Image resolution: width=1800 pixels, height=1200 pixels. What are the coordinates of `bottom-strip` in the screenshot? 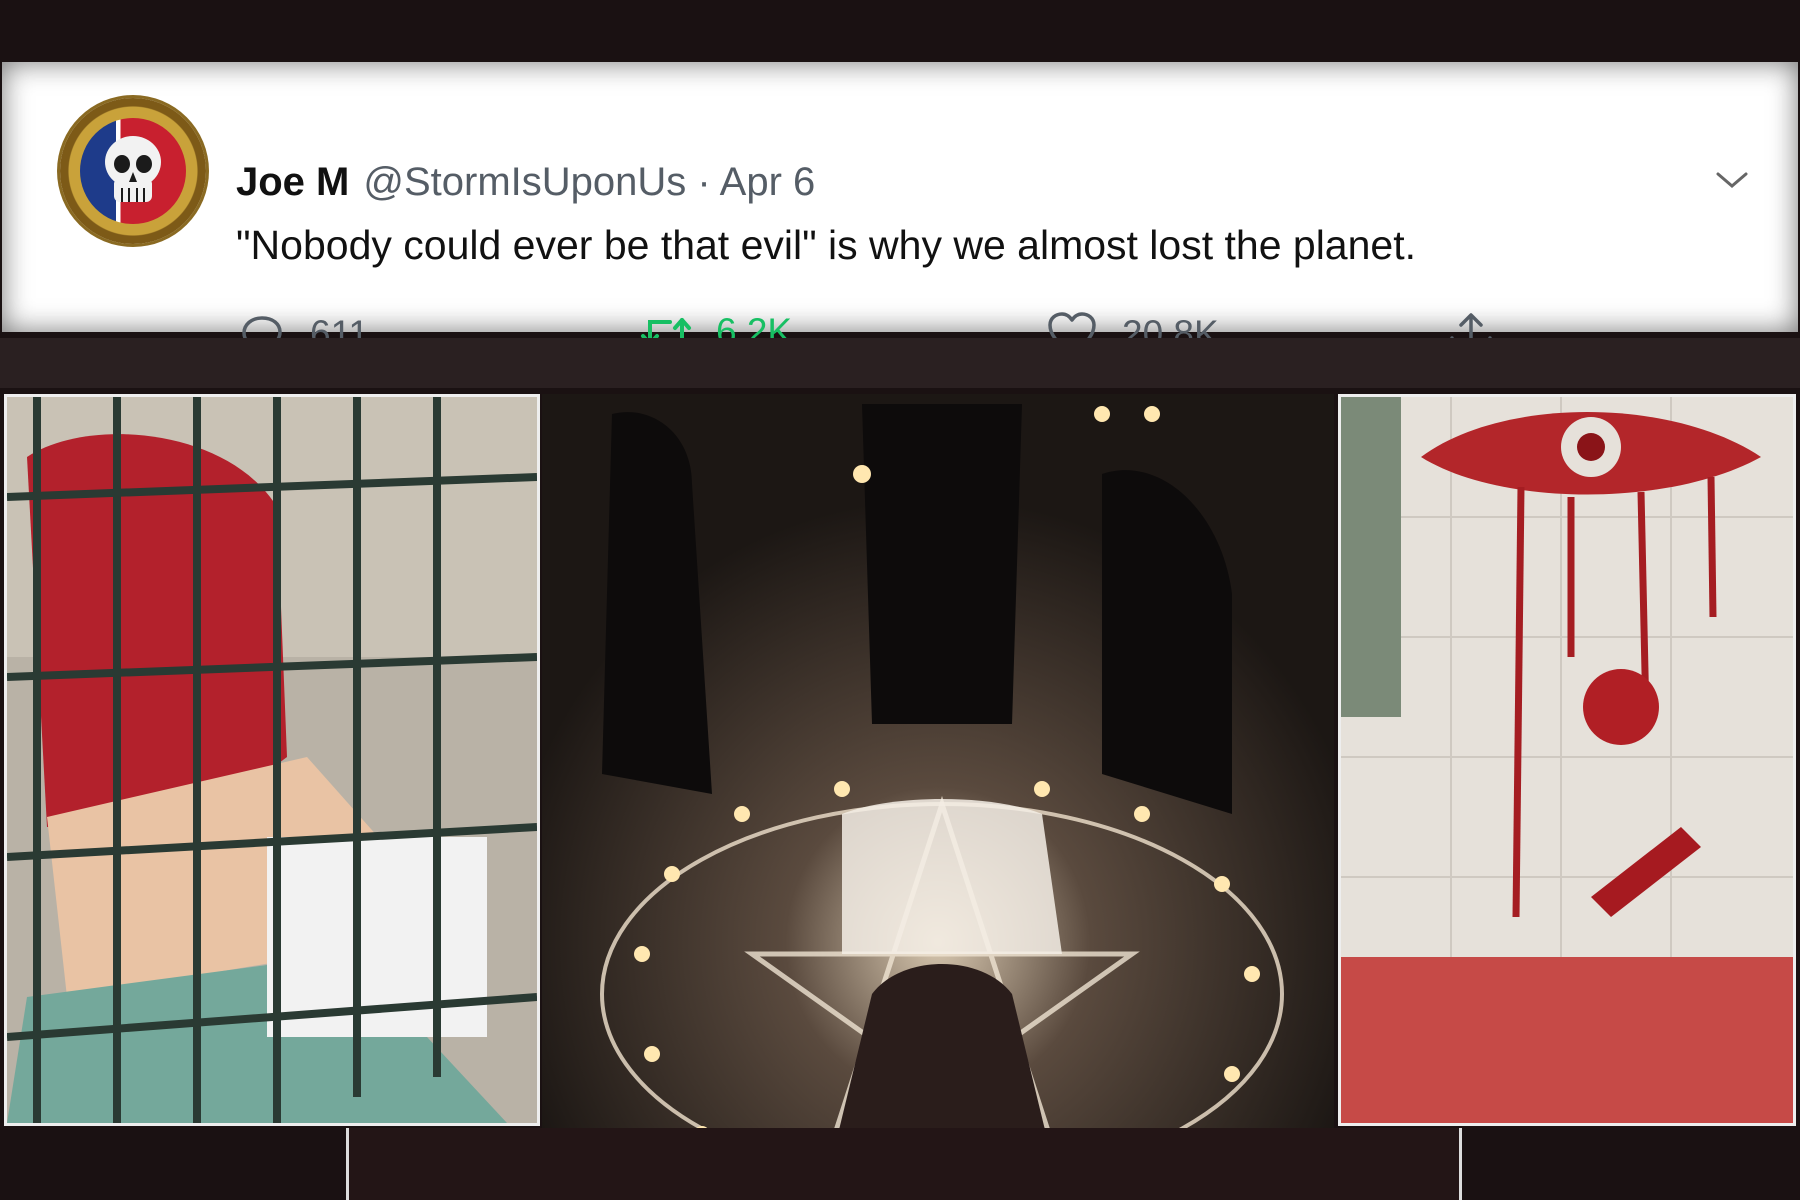 It's located at (904, 1164).